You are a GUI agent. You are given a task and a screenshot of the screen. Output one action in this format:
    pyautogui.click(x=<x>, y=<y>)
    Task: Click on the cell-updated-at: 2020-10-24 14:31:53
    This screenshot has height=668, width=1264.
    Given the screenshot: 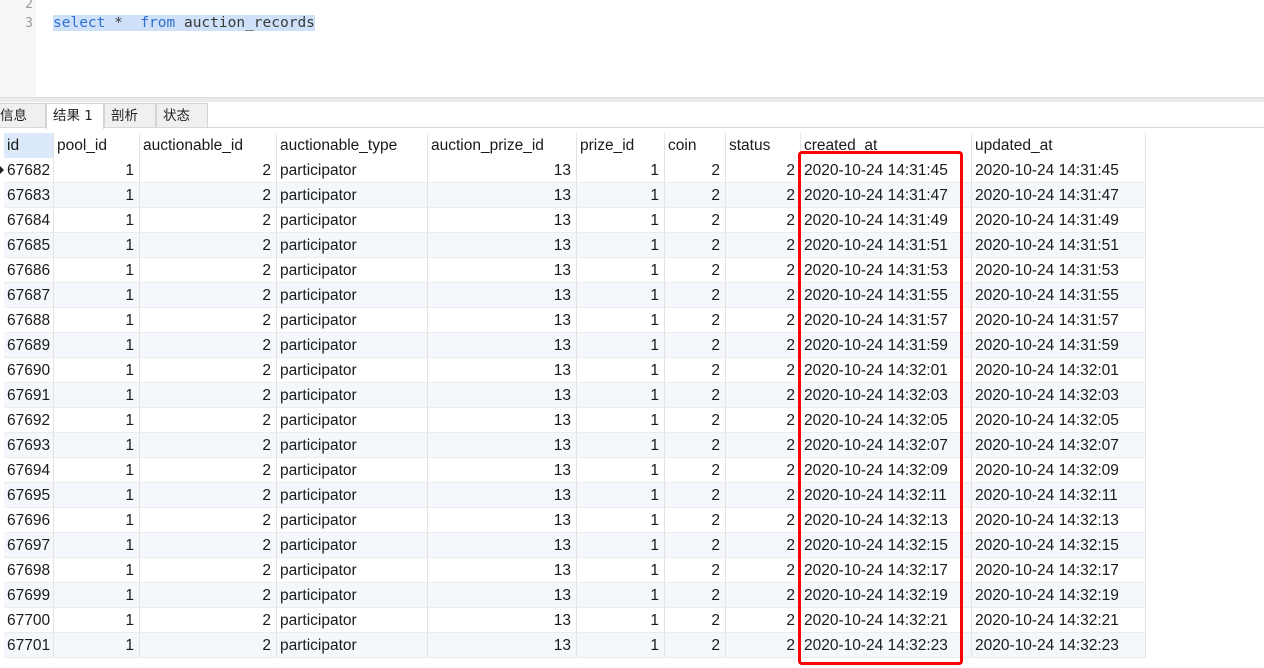 What is the action you would take?
    pyautogui.click(x=1059, y=270)
    